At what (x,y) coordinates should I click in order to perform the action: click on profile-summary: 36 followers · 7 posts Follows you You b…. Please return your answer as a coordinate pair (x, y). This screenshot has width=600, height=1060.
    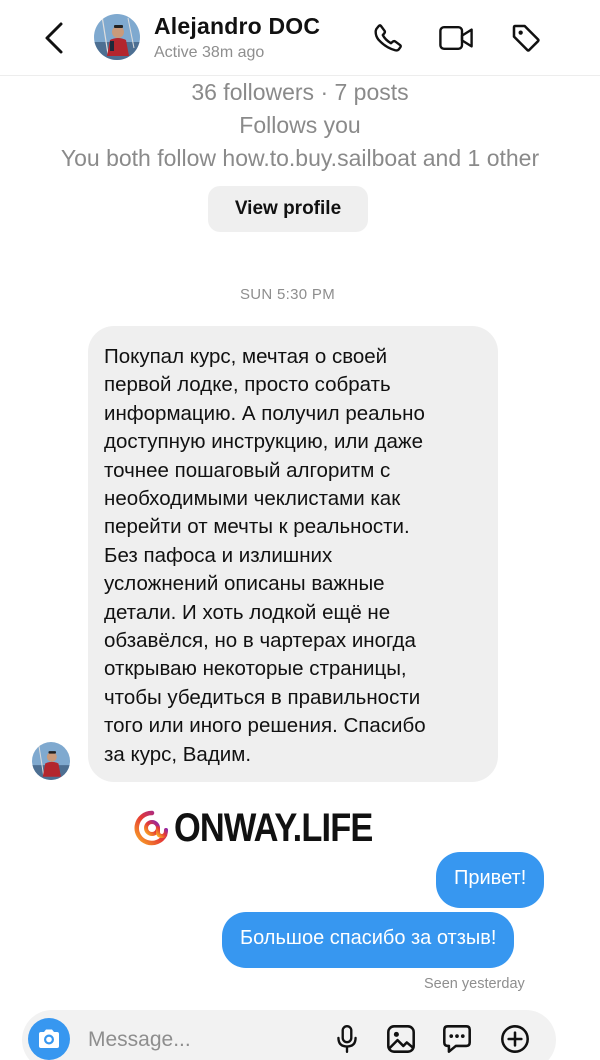
    Looking at the image, I should click on (300, 125).